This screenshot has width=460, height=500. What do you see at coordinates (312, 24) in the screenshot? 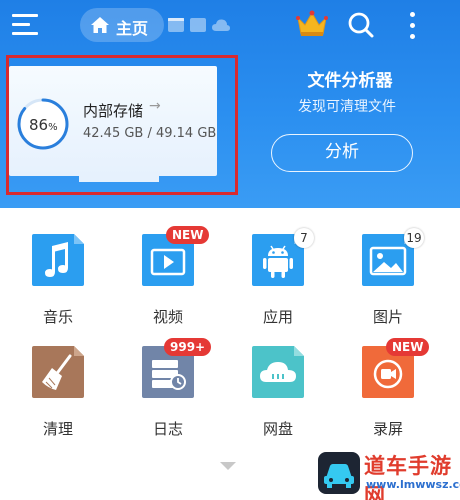
I see `crown-icon` at bounding box center [312, 24].